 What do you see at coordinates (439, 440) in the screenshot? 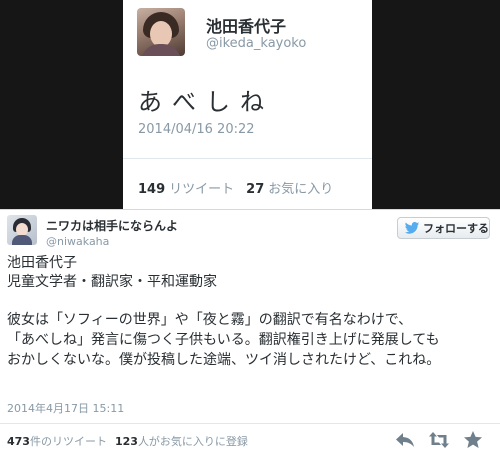
I see `retweet-icon` at bounding box center [439, 440].